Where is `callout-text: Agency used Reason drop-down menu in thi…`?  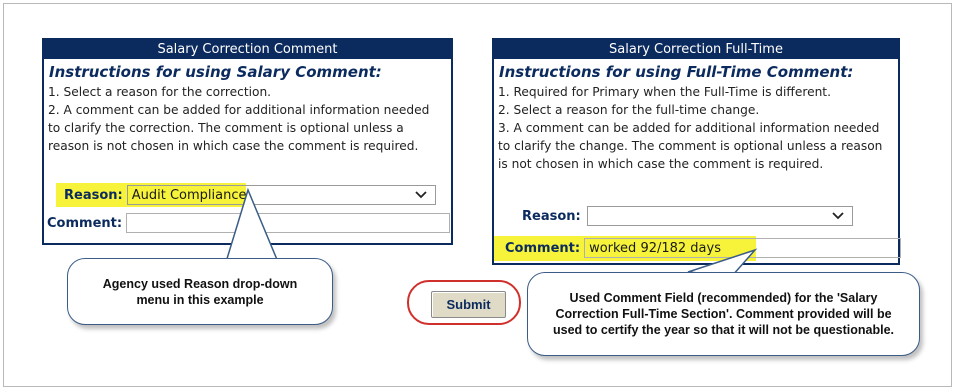
callout-text: Agency used Reason drop-down menu in thi… is located at coordinates (200, 291).